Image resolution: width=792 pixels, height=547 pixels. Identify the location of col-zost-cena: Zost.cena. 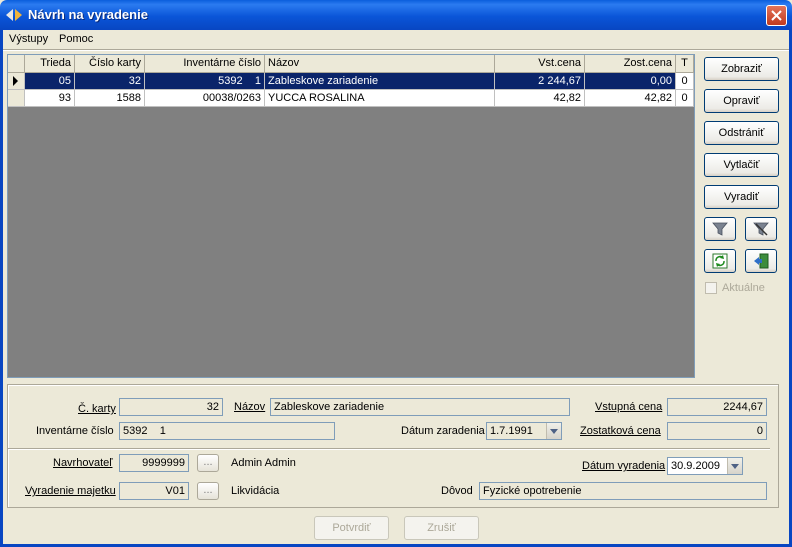
(630, 64).